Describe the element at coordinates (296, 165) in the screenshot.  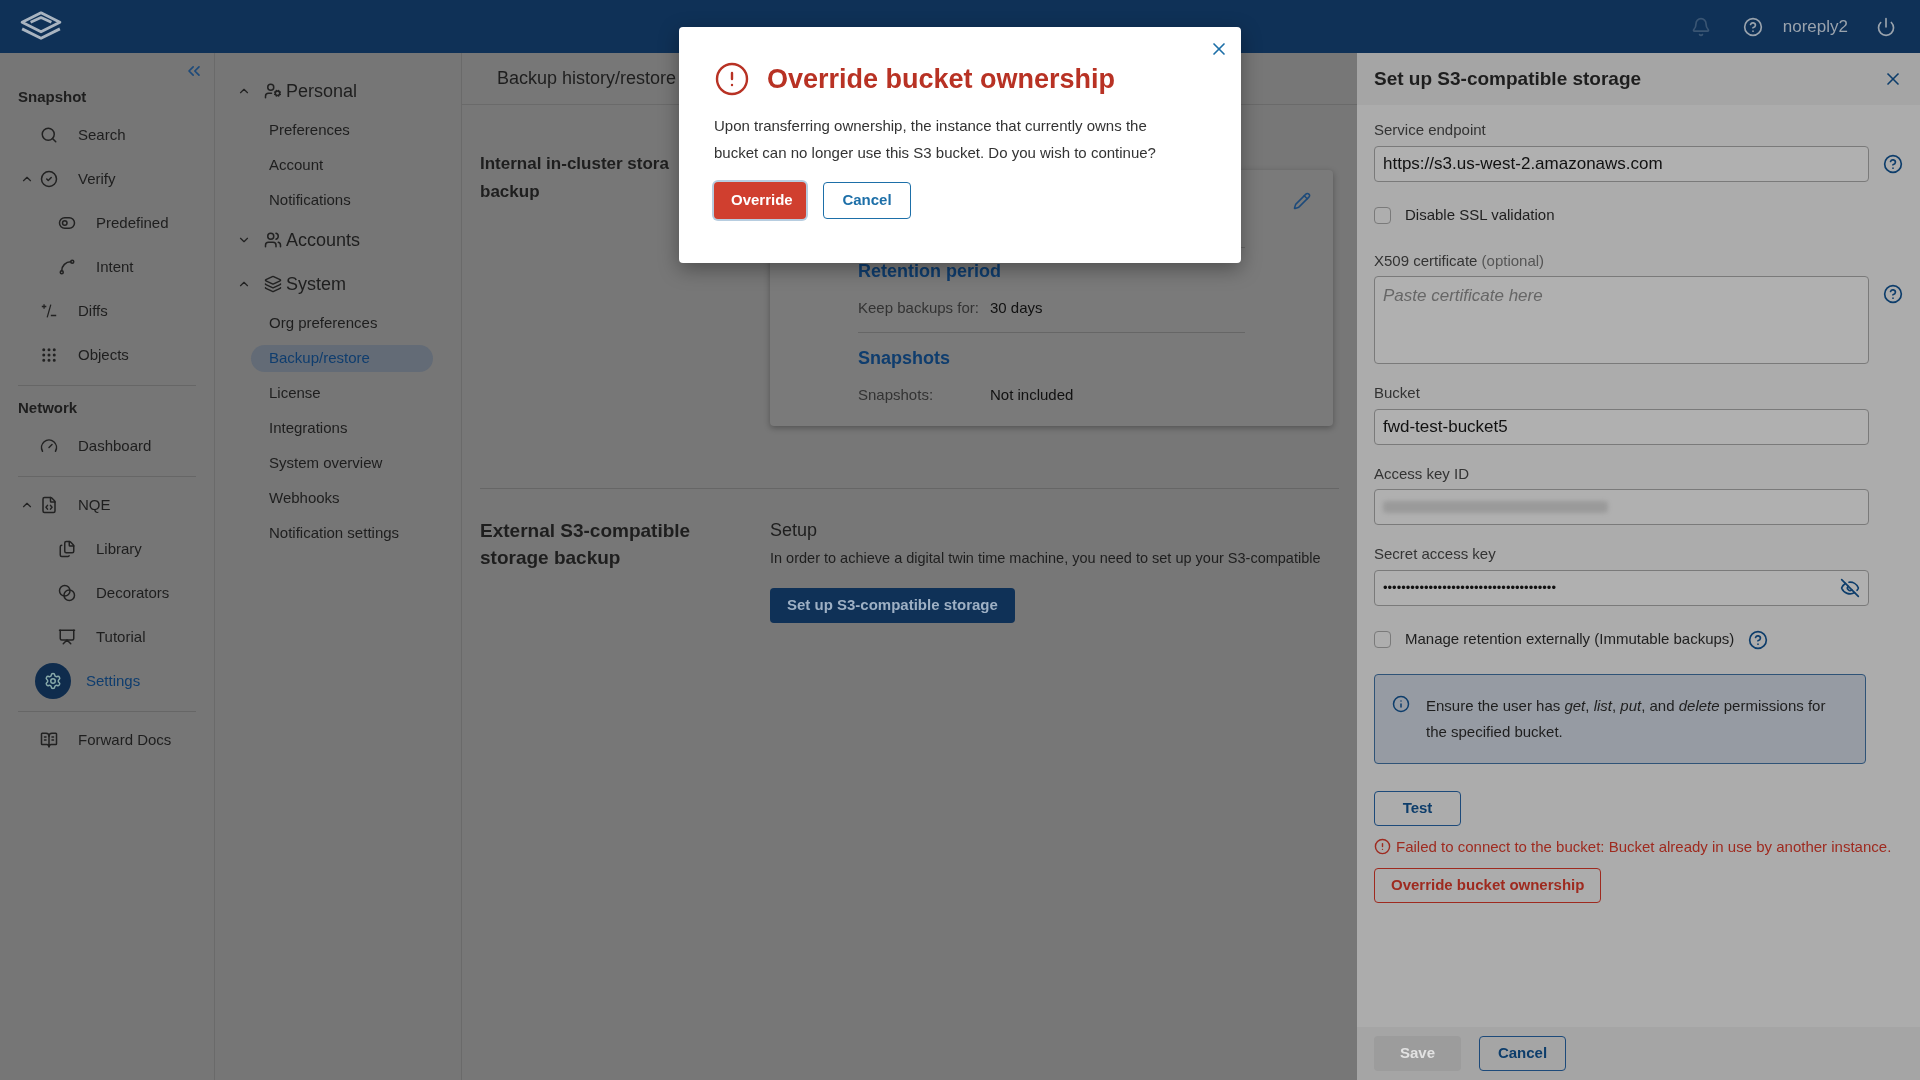
I see `settings-link: Account` at that location.